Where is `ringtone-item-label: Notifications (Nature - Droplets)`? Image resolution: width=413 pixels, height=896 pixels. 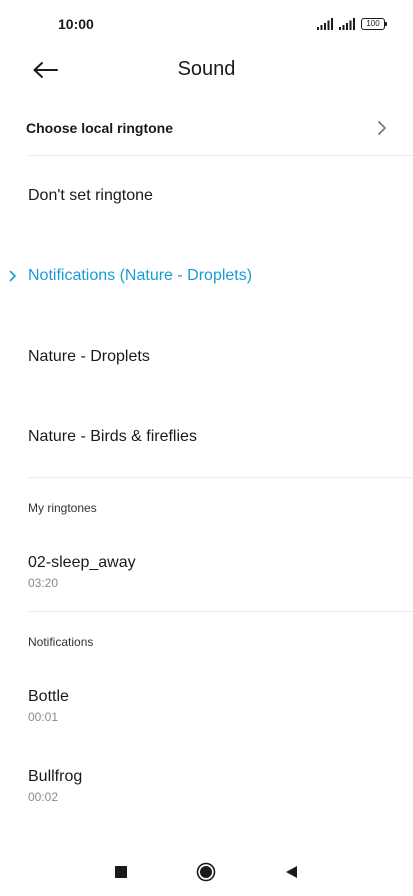 ringtone-item-label: Notifications (Nature - Droplets) is located at coordinates (140, 275).